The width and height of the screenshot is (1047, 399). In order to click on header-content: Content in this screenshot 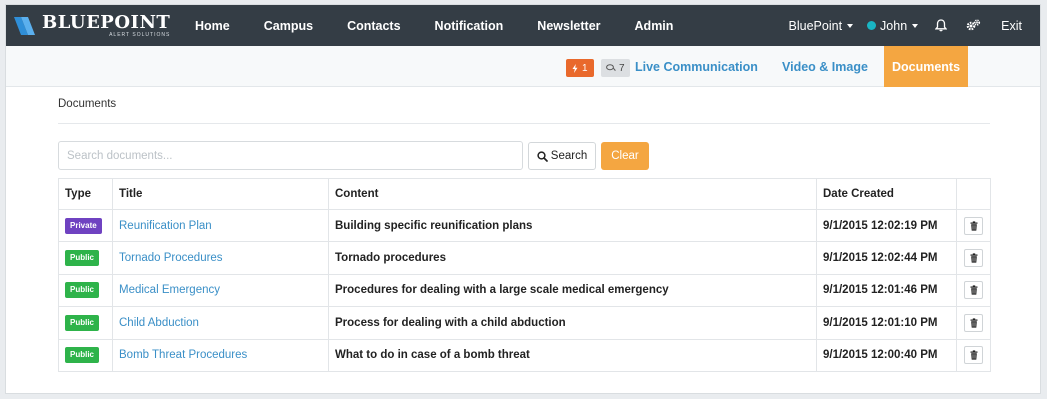, I will do `click(572, 194)`.